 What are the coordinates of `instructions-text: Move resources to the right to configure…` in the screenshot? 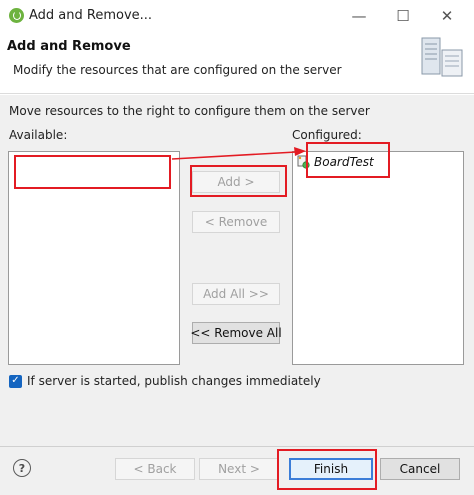 It's located at (189, 111).